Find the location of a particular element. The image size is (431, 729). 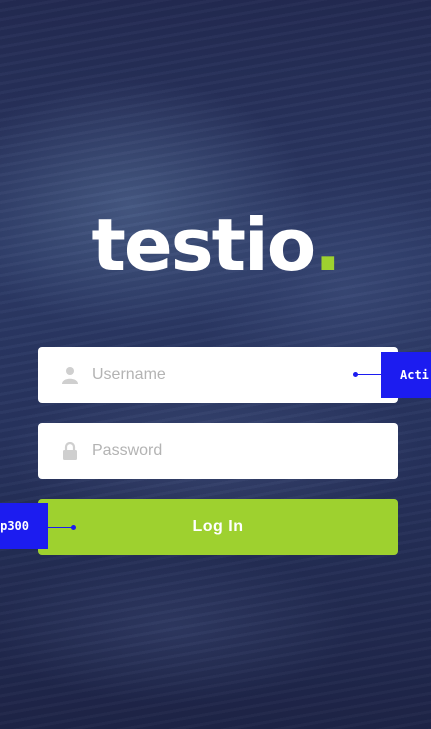

annotation-connector-left is located at coordinates (62, 527).